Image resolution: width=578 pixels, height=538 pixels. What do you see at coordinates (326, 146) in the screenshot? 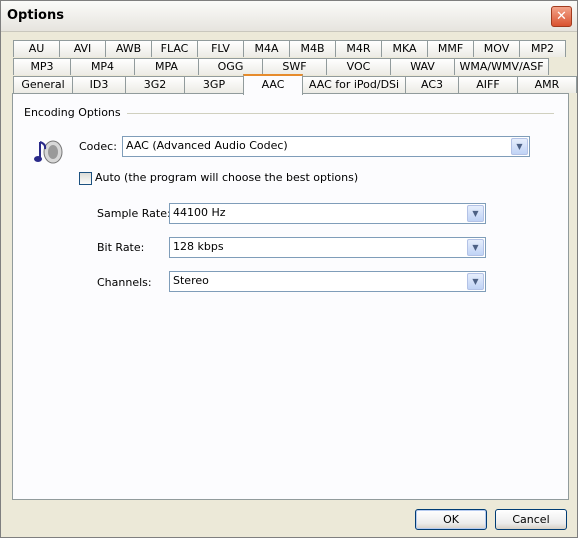
I see `codec-select: AAC (Advanced Audio Codec) ▼` at bounding box center [326, 146].